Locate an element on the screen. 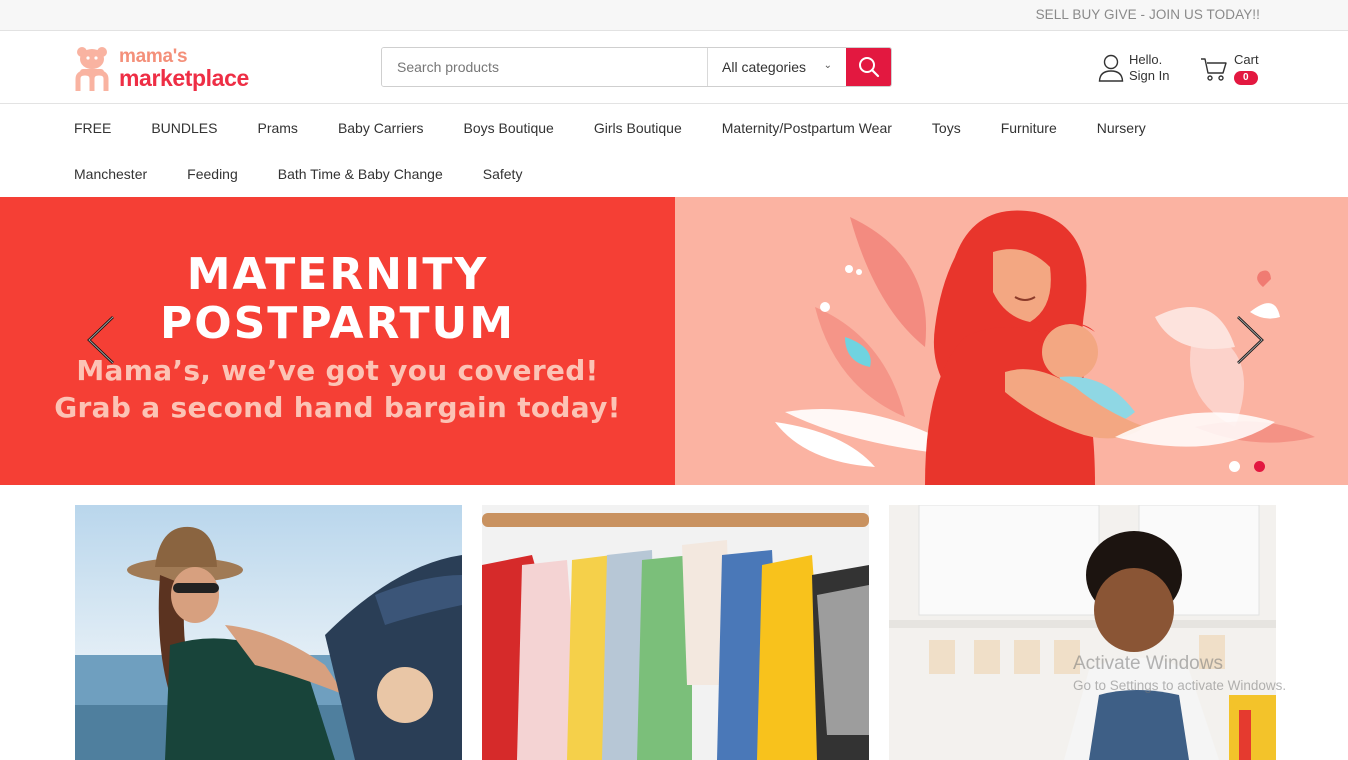 This screenshot has width=1348, height=760. account-link: Hello. Sign In is located at coordinates (1133, 68).